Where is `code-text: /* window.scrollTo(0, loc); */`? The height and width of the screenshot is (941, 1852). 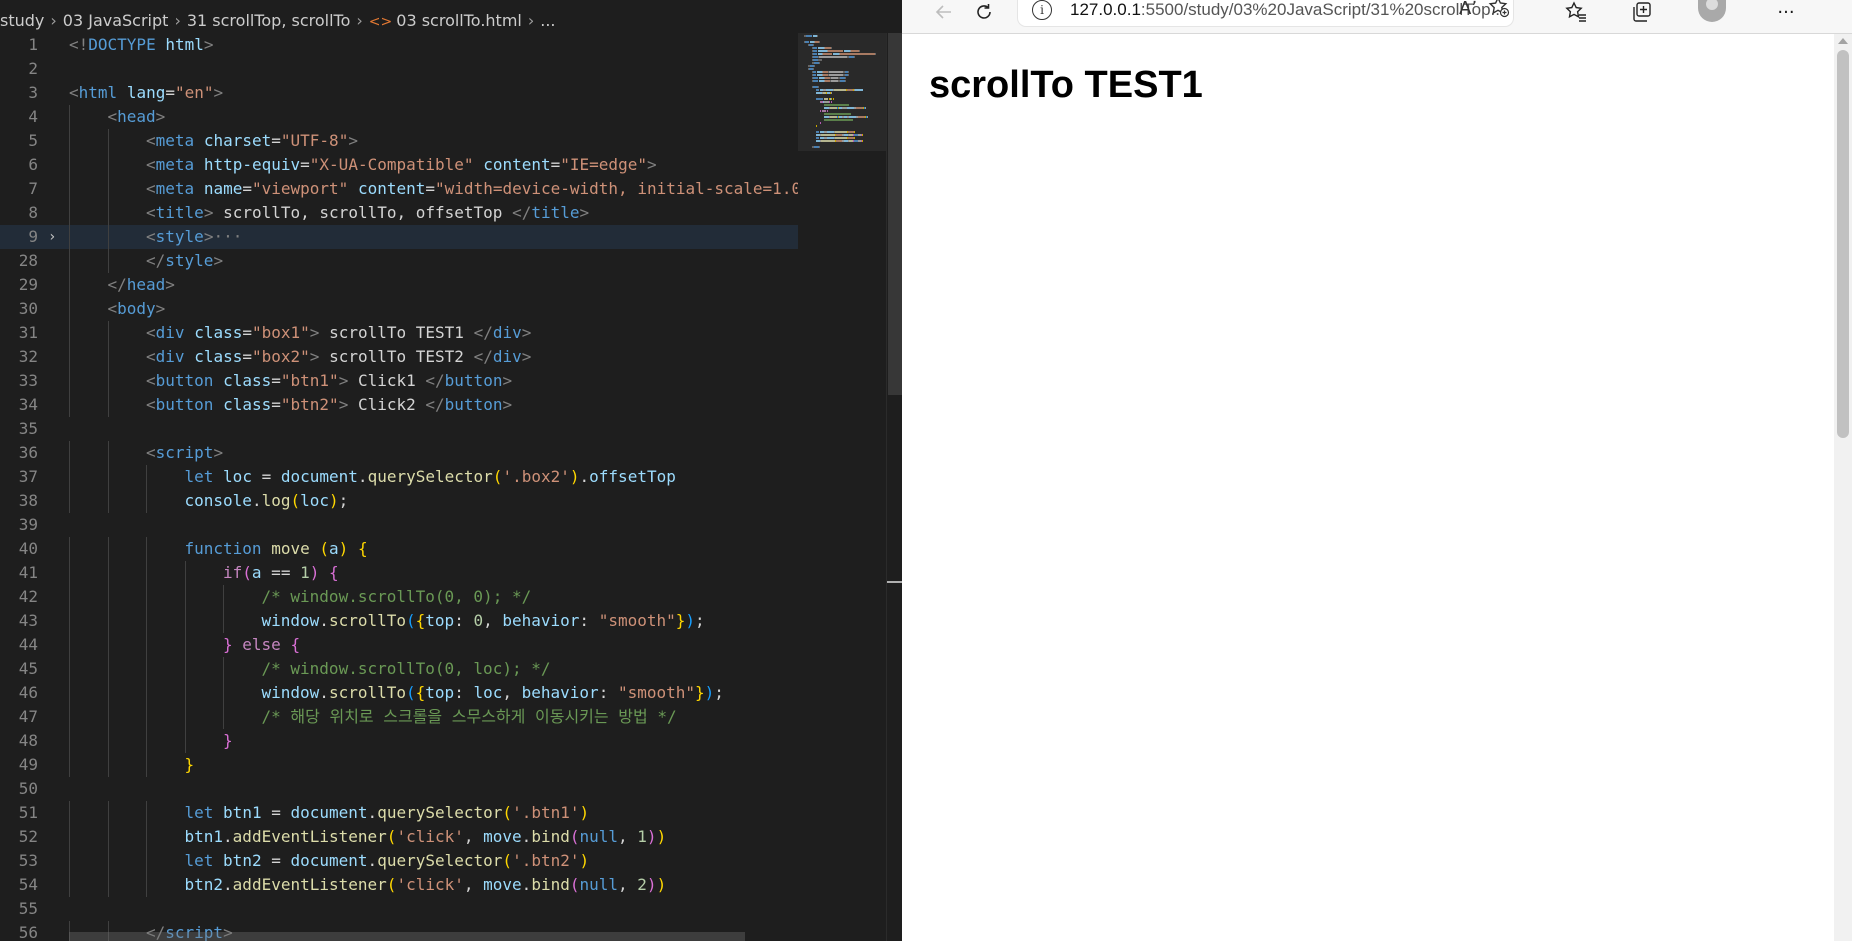
code-text: /* window.scrollTo(0, loc); */ is located at coordinates (406, 669).